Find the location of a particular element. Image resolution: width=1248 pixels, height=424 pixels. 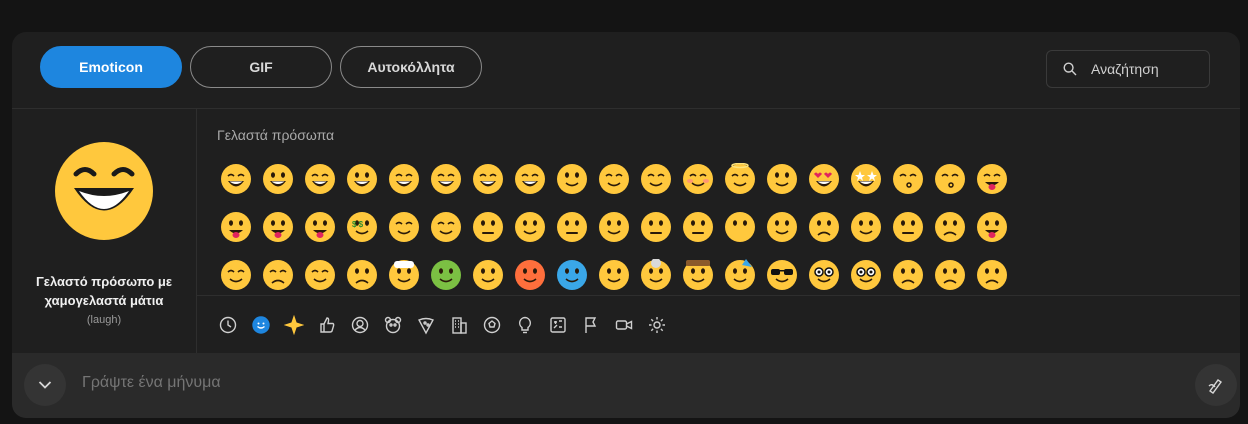

emoji-squint-laugh is located at coordinates (404, 185).